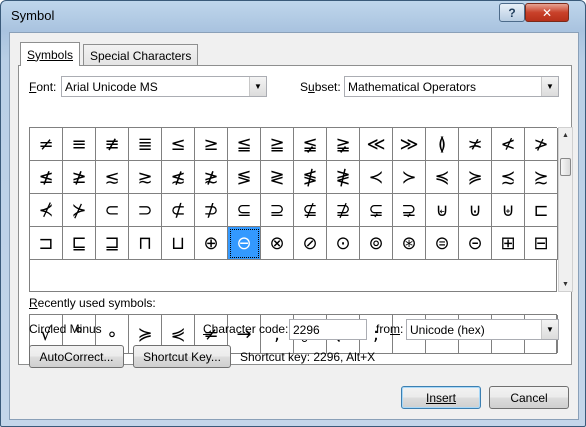  I want to click on from-dropdown: Unicode (hex) ▼, so click(482, 329).